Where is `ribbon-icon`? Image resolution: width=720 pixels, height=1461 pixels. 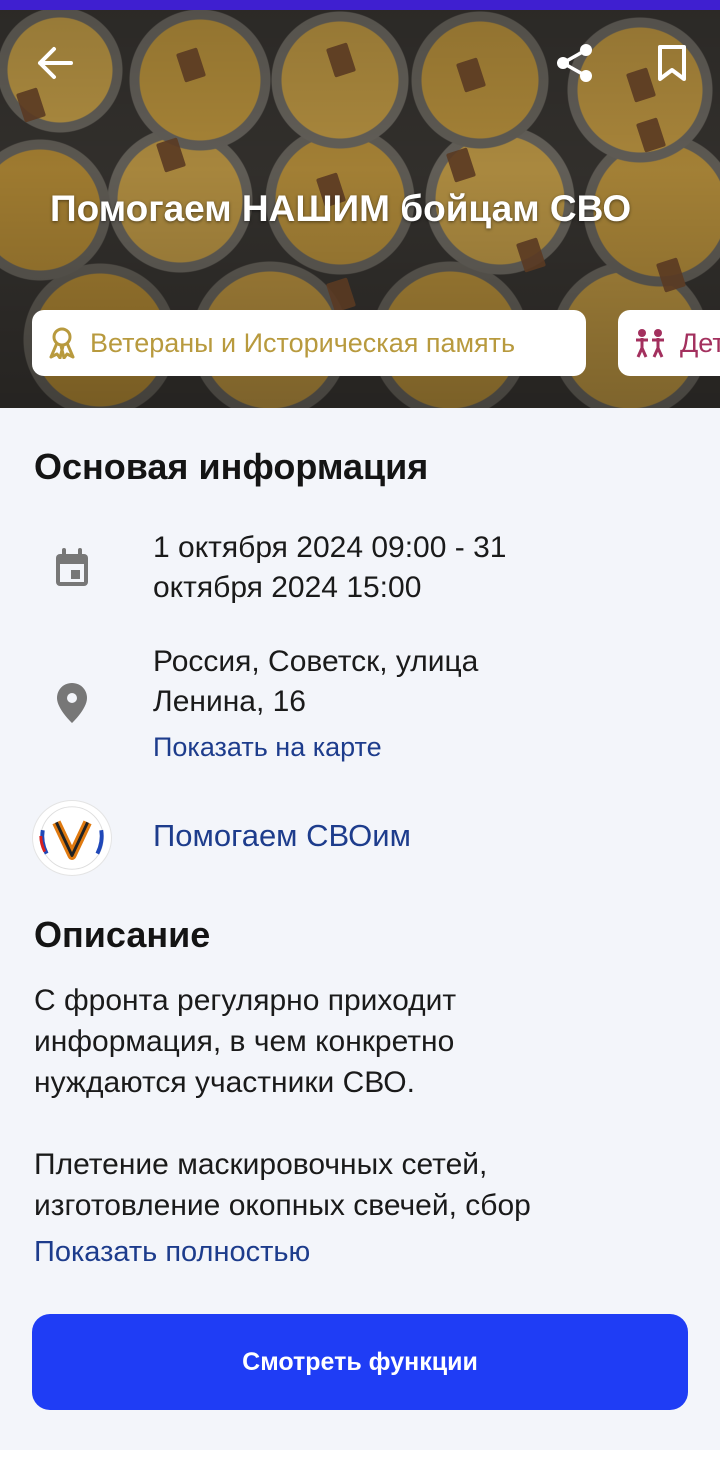
ribbon-icon is located at coordinates (62, 343).